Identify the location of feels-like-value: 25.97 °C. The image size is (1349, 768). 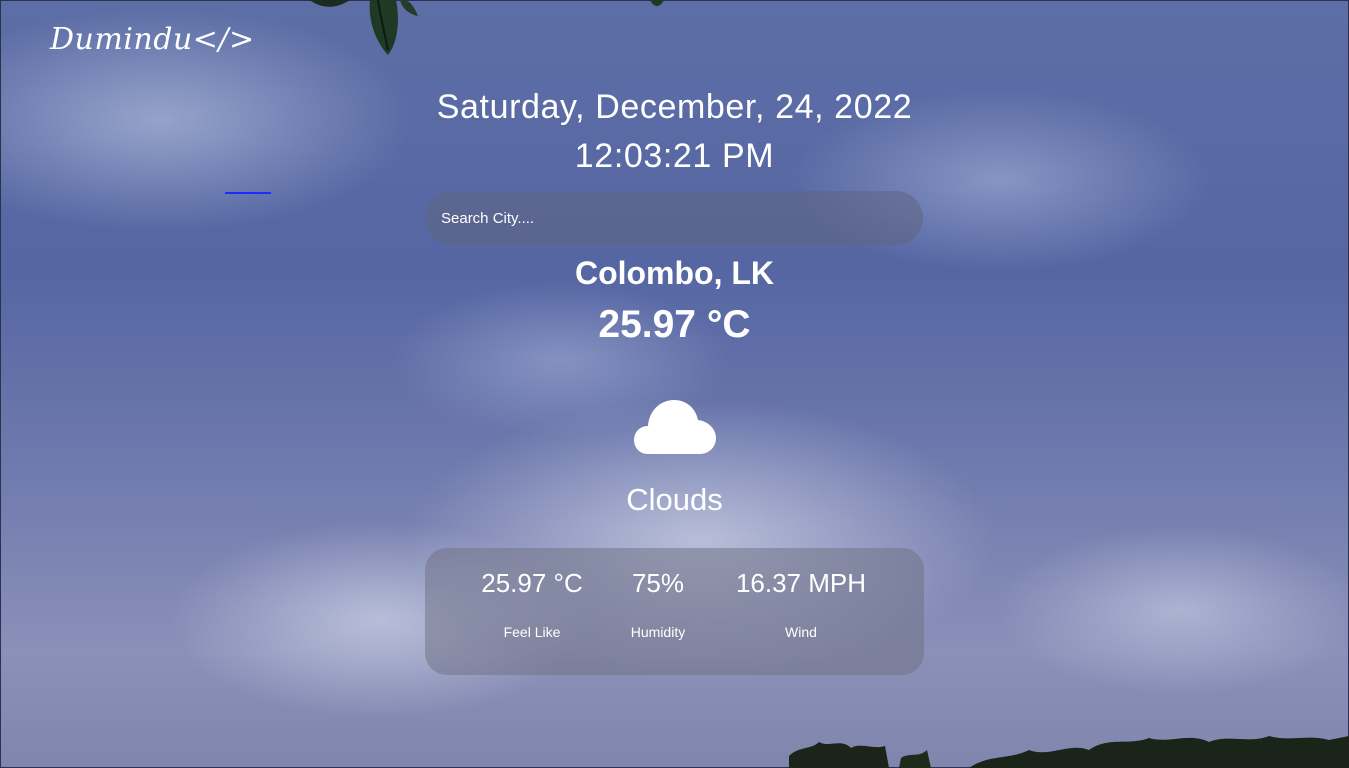
(532, 583).